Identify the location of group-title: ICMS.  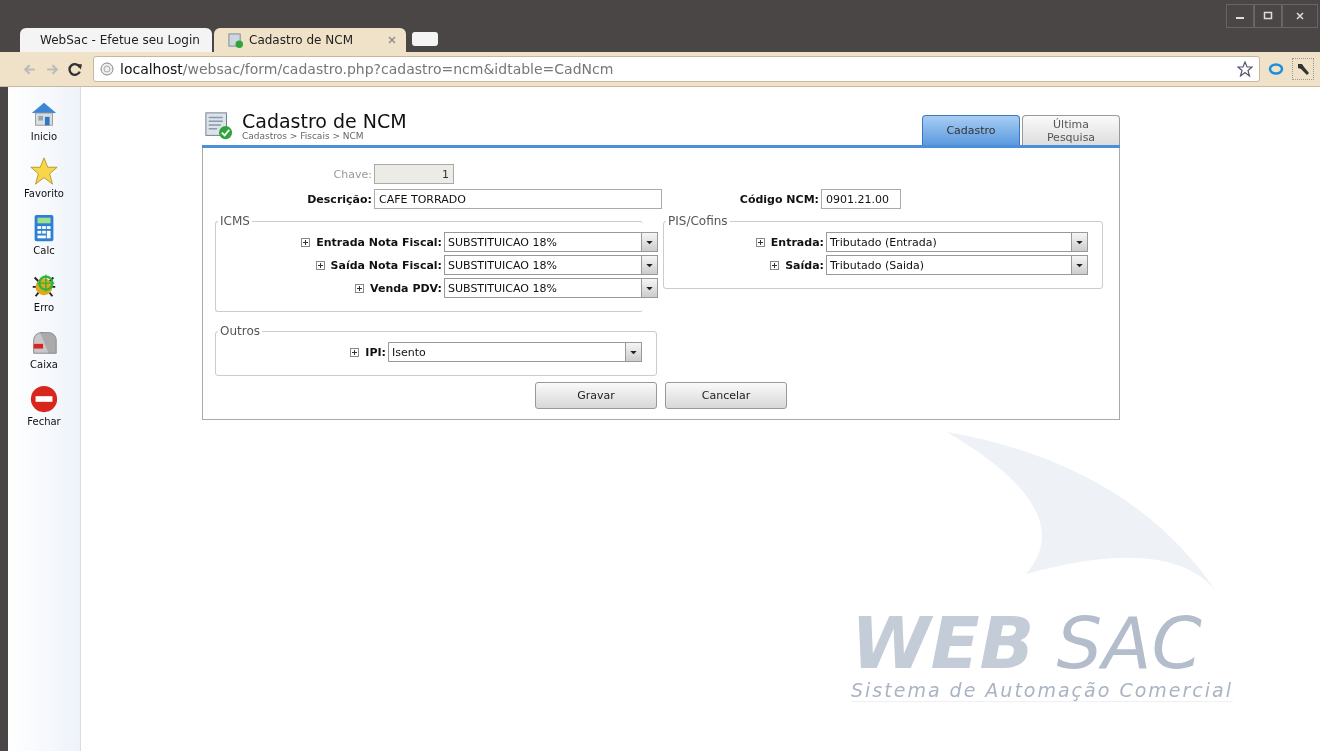
(235, 221).